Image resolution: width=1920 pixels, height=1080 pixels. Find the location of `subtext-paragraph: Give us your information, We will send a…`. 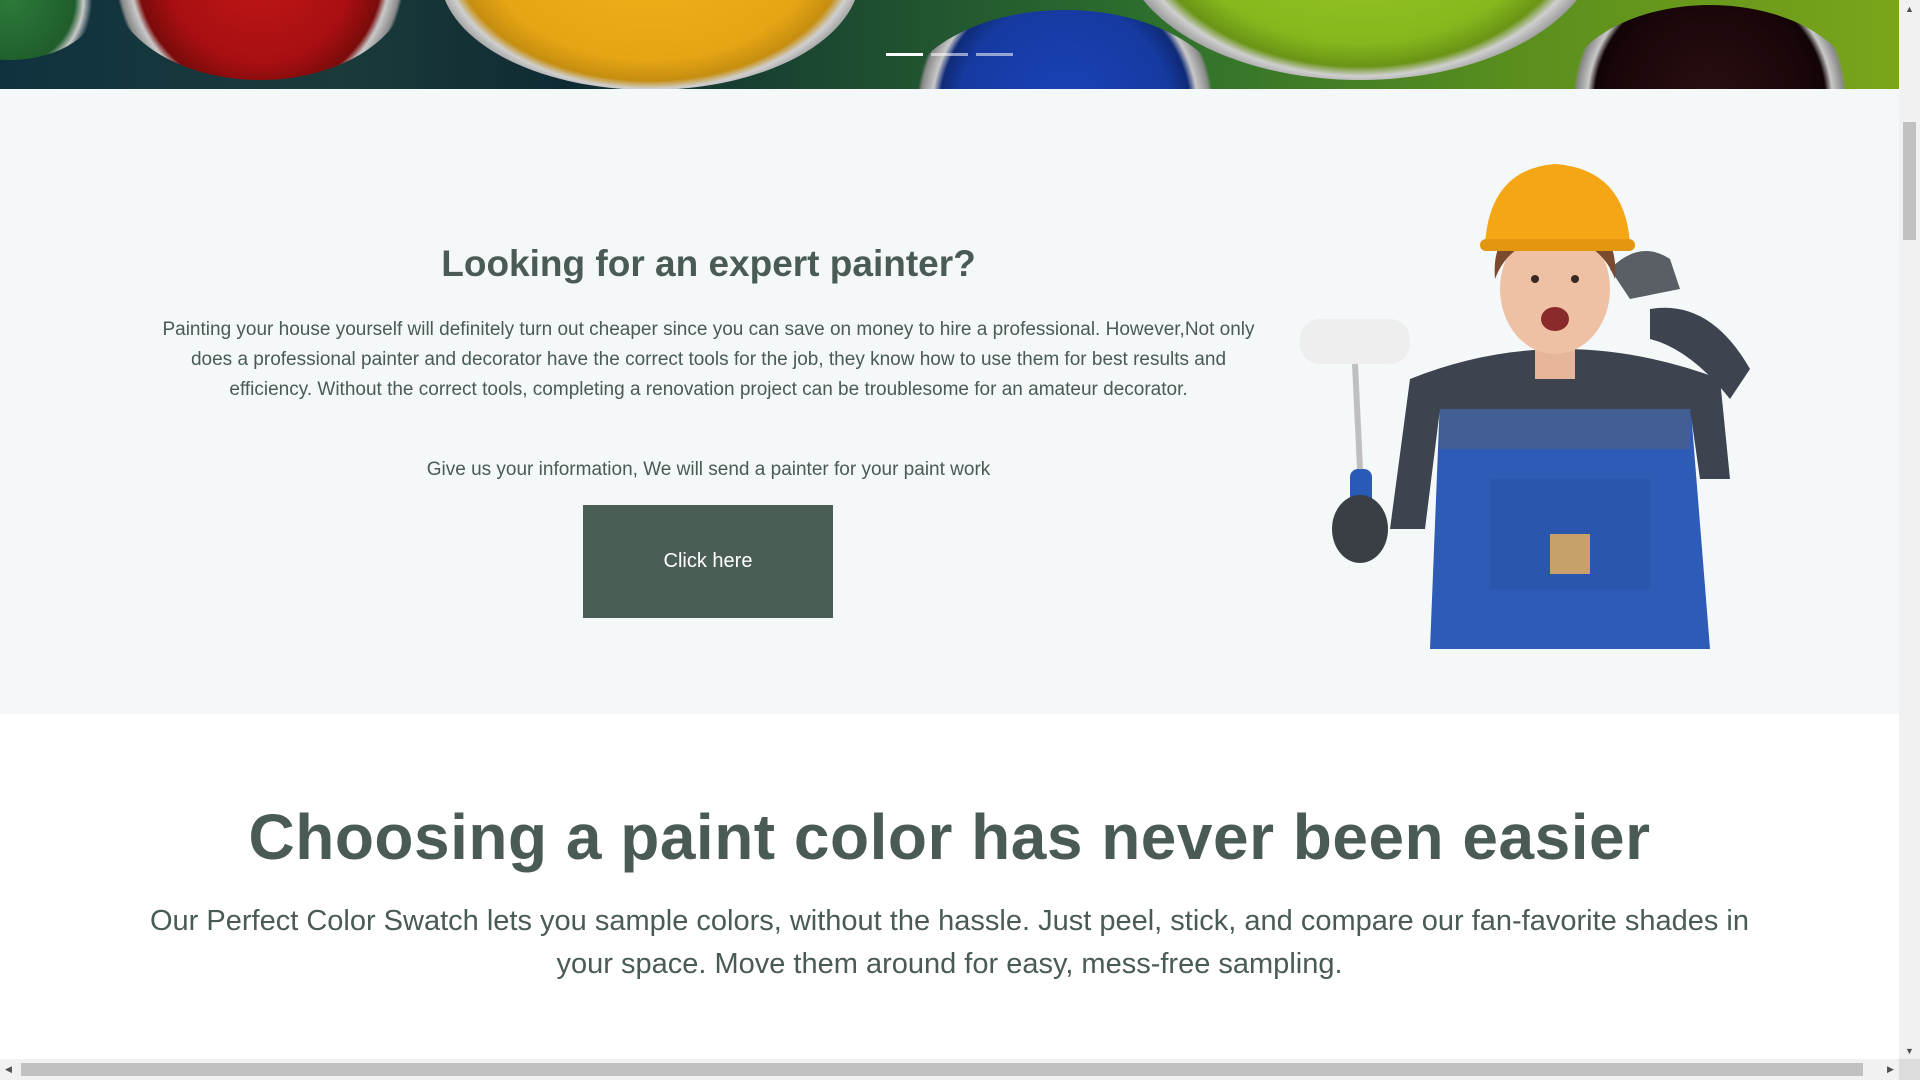

subtext-paragraph: Give us your information, We will send a… is located at coordinates (708, 469).